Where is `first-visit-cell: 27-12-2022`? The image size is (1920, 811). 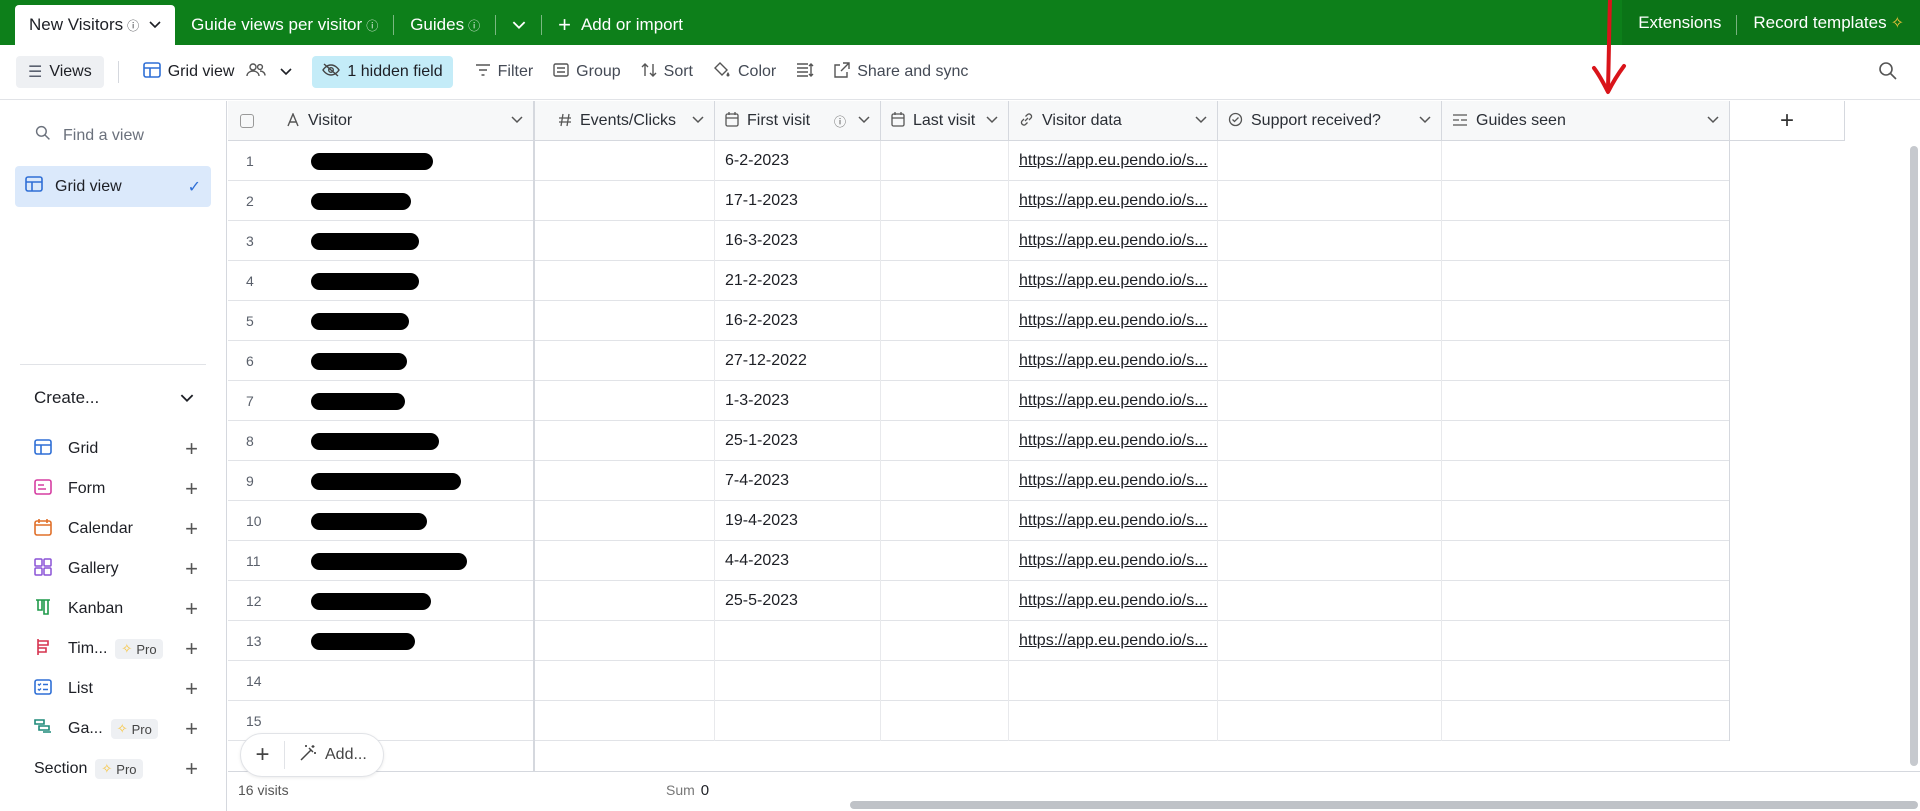
first-visit-cell: 27-12-2022 is located at coordinates (798, 361).